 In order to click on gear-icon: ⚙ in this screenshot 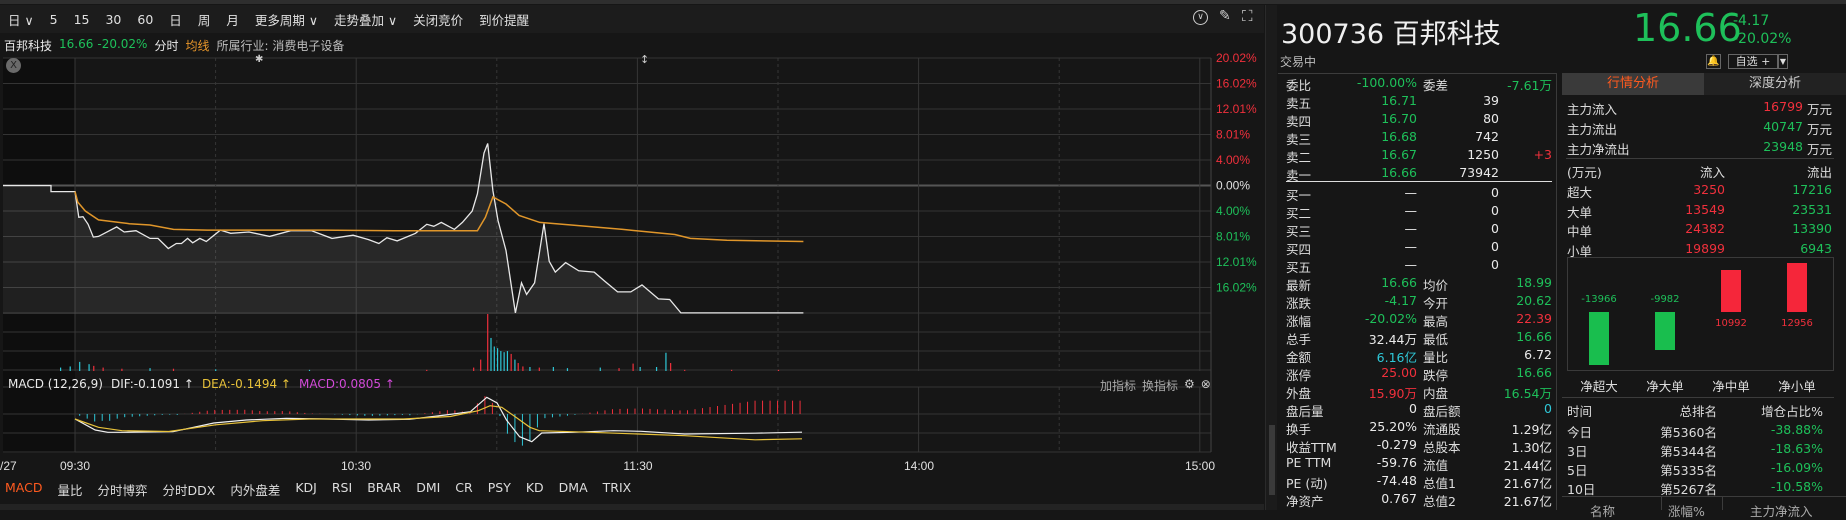, I will do `click(1189, 385)`.